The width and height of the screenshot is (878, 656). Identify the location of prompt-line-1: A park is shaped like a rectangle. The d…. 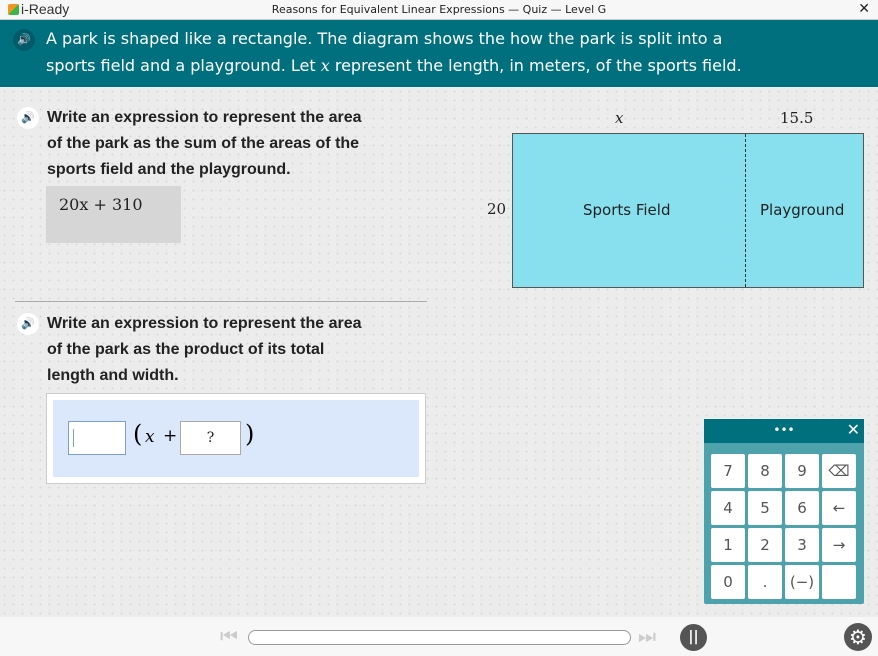
(384, 38).